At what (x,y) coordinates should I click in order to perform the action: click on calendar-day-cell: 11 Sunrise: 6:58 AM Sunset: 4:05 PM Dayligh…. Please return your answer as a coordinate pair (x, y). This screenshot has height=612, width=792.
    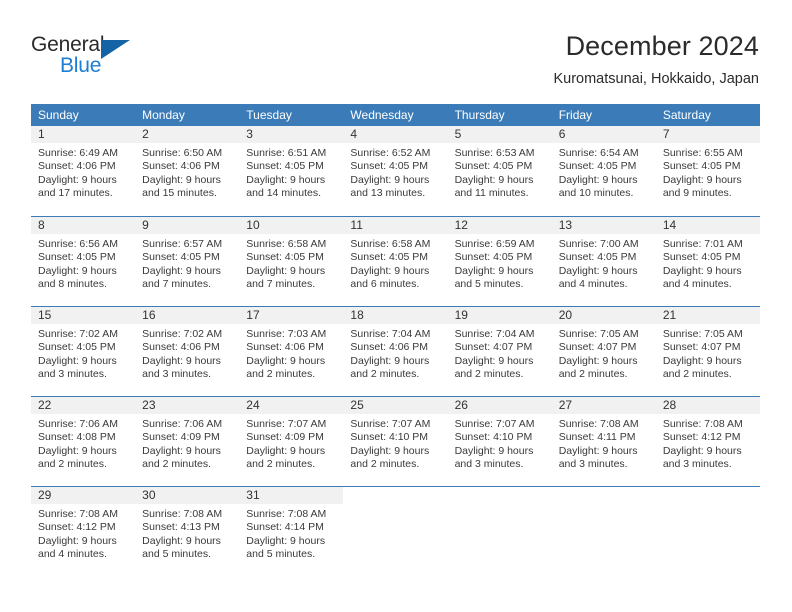
    Looking at the image, I should click on (395, 261).